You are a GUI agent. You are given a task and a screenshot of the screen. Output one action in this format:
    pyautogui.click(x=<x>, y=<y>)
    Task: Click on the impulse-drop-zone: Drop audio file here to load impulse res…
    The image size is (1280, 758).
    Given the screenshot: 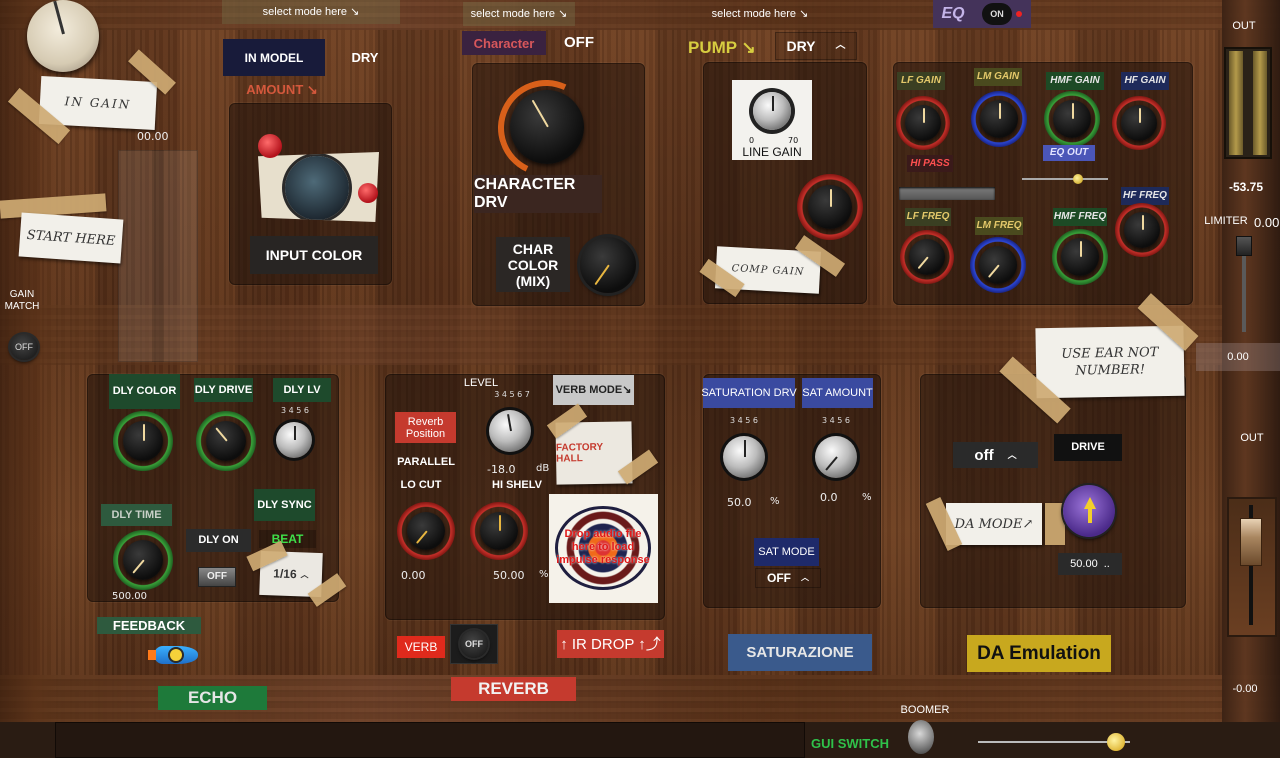 What is the action you would take?
    pyautogui.click(x=603, y=548)
    